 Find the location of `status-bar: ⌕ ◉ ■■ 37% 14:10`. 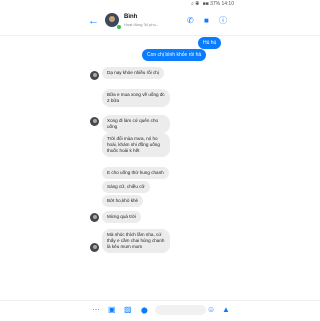

status-bar: ⌕ ◉ ■■ 37% 14:10 is located at coordinates (160, 4).